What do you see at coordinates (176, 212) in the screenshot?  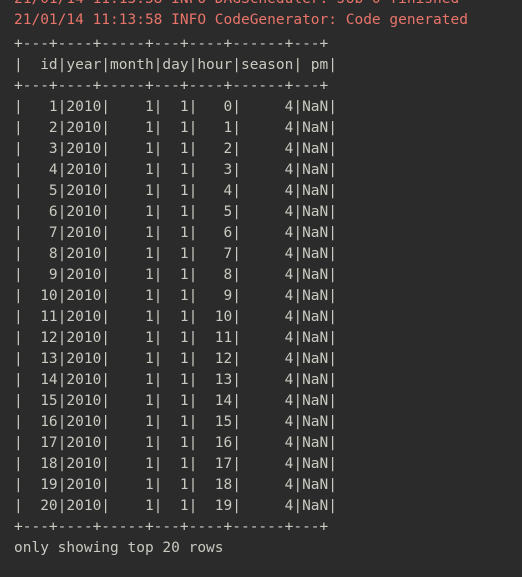 I see `table-row: | 6|2010| 1| 1| 5| 4|NaN|` at bounding box center [176, 212].